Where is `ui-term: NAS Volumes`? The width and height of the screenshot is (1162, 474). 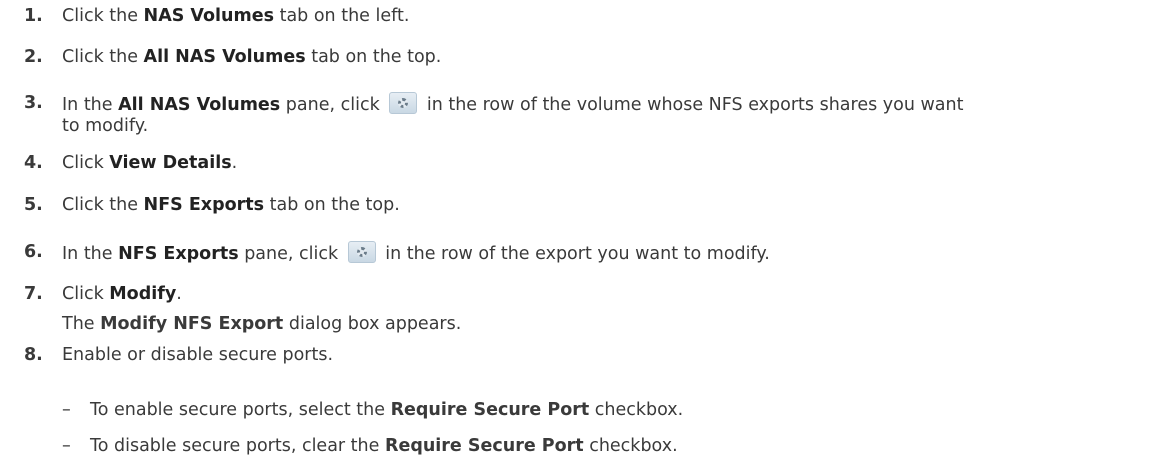 ui-term: NAS Volumes is located at coordinates (209, 16).